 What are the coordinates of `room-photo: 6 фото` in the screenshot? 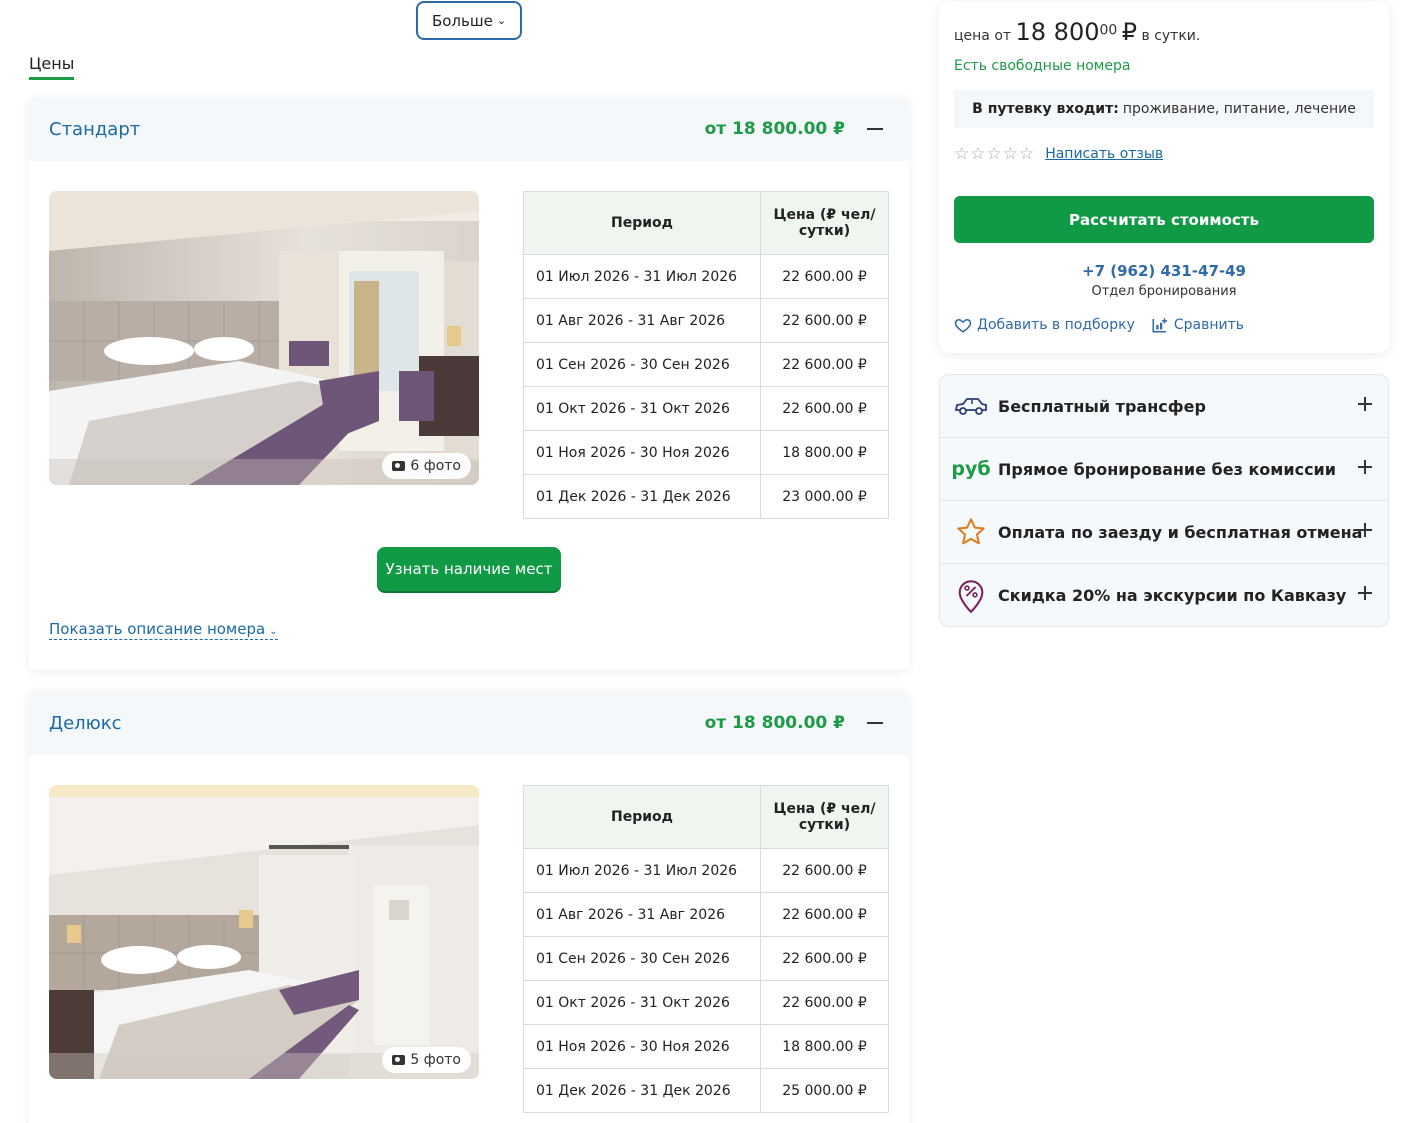 It's located at (264, 338).